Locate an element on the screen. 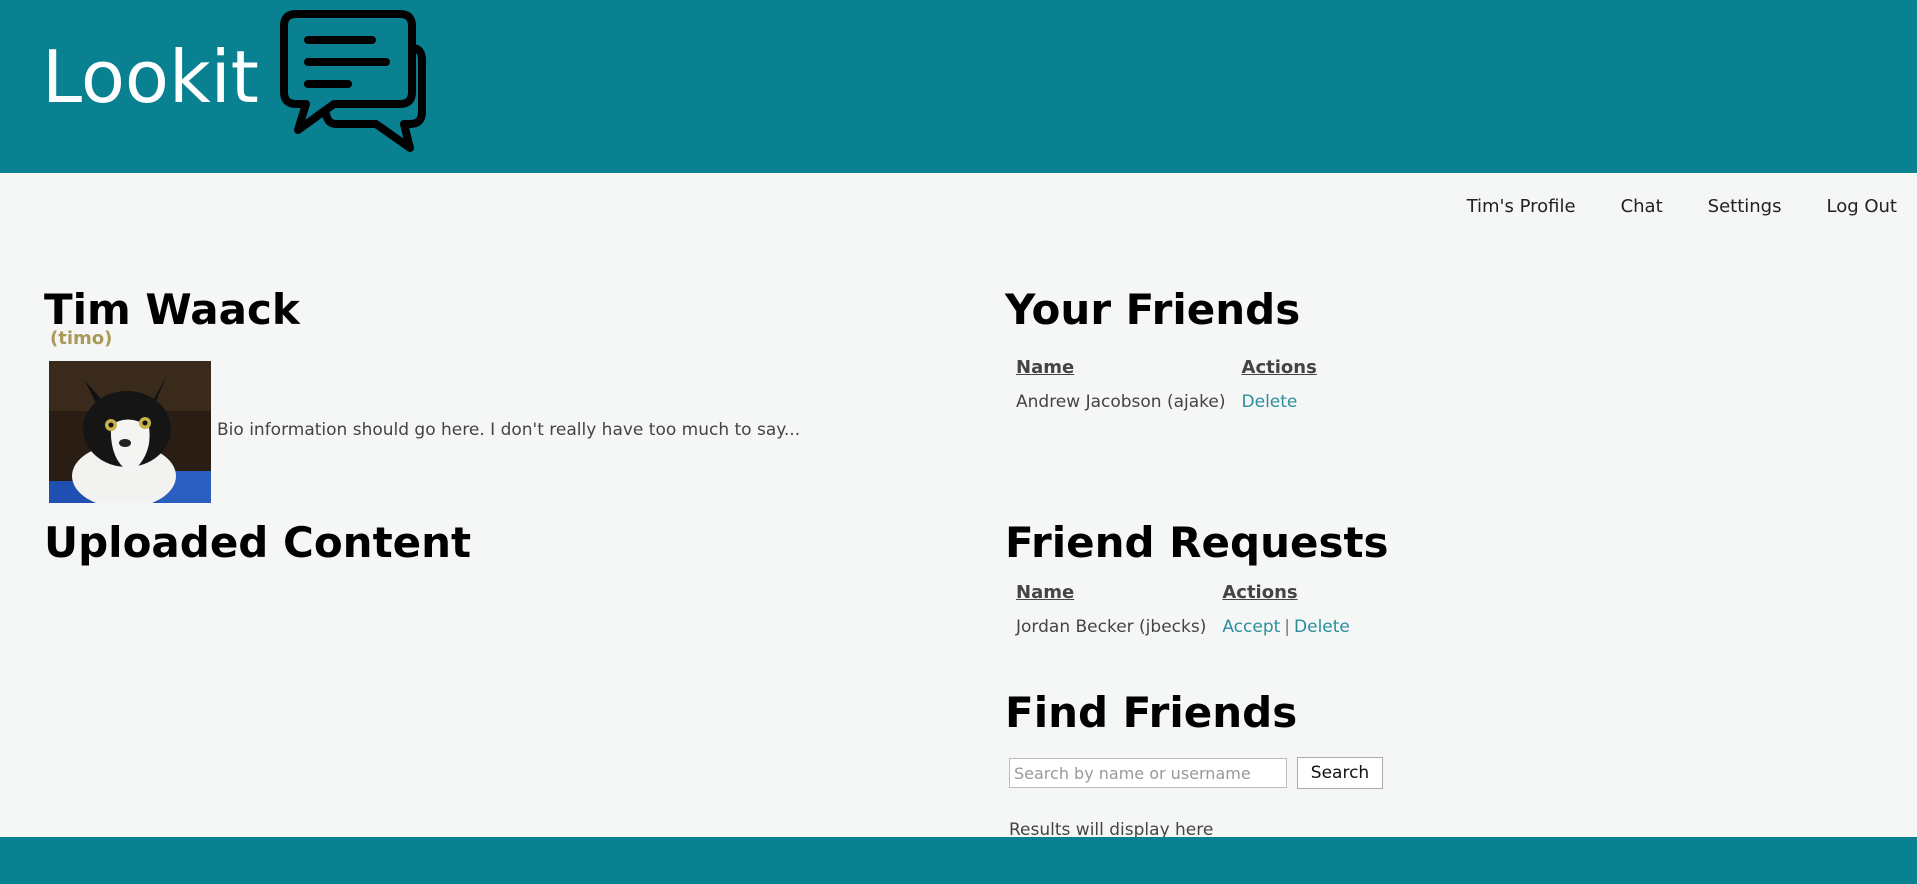 Image resolution: width=1917 pixels, height=884 pixels. friend-requests-title: Friend Requests is located at coordinates (1197, 542).